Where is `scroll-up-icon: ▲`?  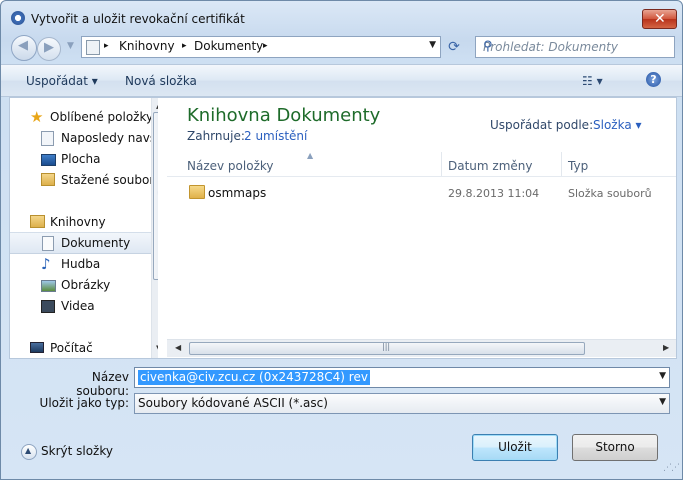 scroll-up-icon: ▲ is located at coordinates (157, 106).